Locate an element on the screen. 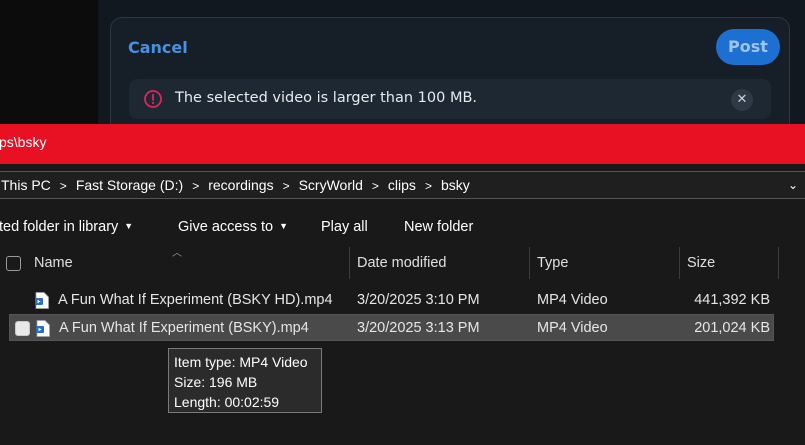 The height and width of the screenshot is (445, 805). cancel-button: Cancel is located at coordinates (158, 47).